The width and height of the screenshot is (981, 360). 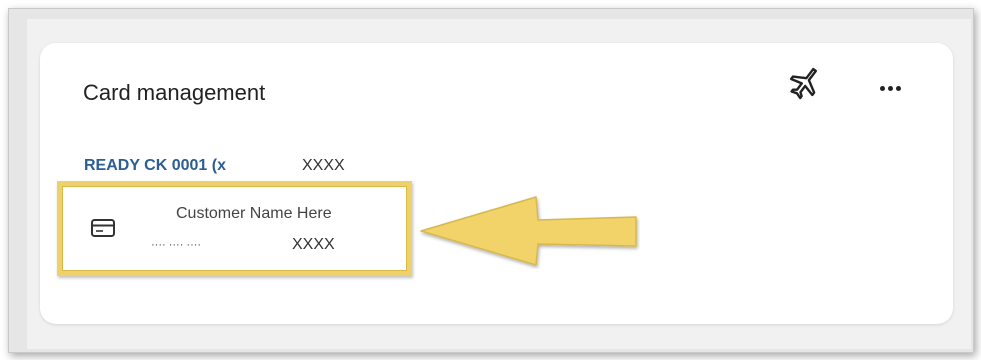 What do you see at coordinates (323, 165) in the screenshot?
I see `account-mask: XXXX` at bounding box center [323, 165].